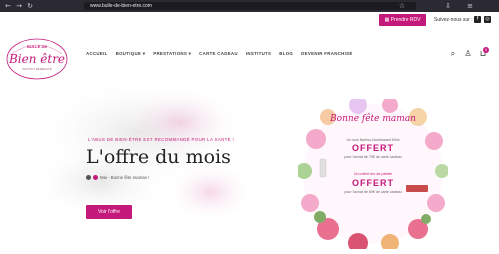  I want to click on browser-toolbar: ← → ↻ www.bulle-de-bien-etre.com ☆ ⇩ ≡, so click(249, 6).